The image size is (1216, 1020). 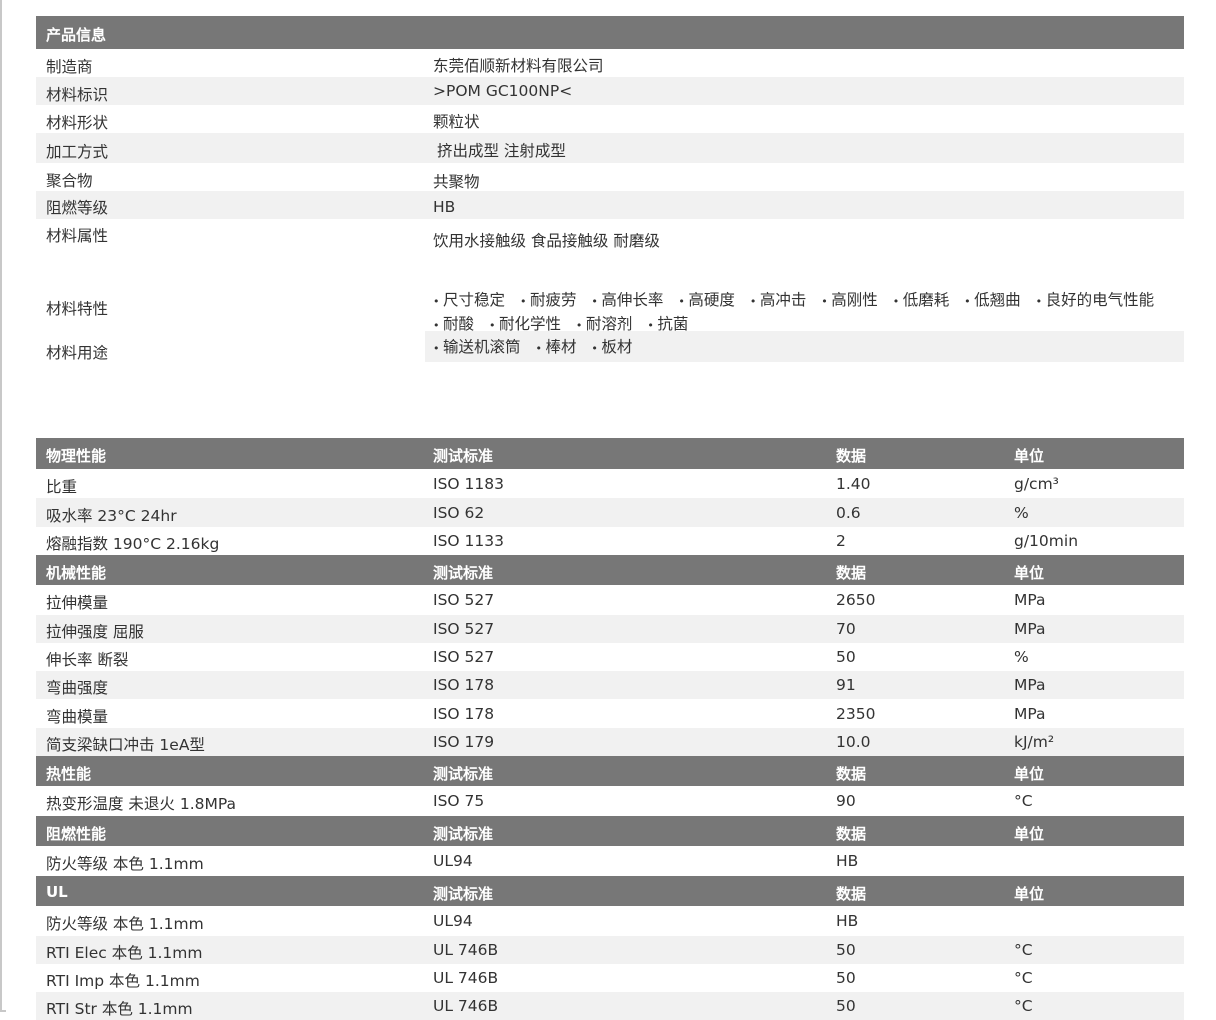 I want to click on info-value: 饮用水接触级 食品接触级 耐磨级, so click(x=546, y=241).